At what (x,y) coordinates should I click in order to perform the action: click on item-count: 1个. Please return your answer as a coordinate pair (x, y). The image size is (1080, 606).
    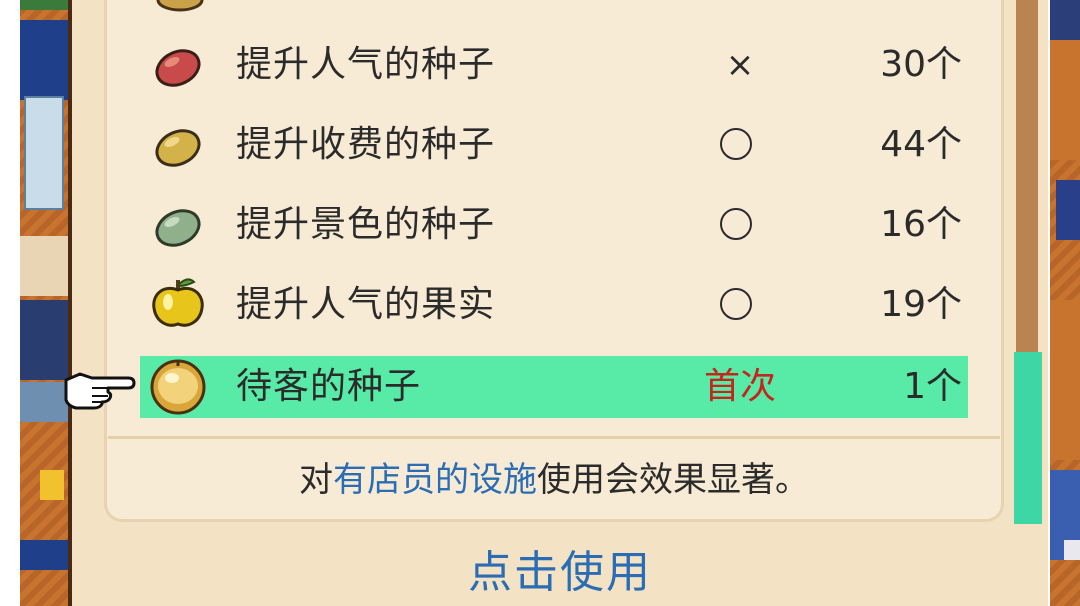
    Looking at the image, I should click on (932, 386).